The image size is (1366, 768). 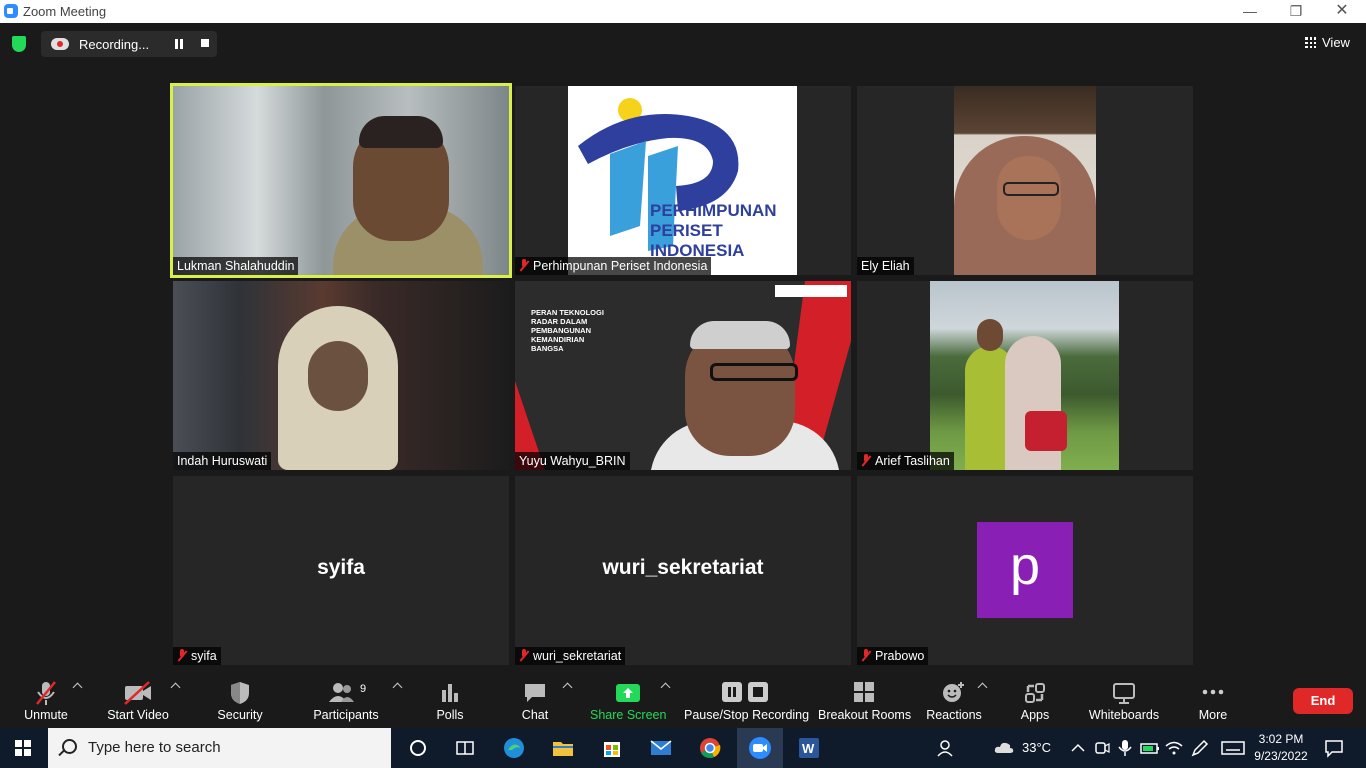 I want to click on wifi-icon, so click(x=1174, y=748).